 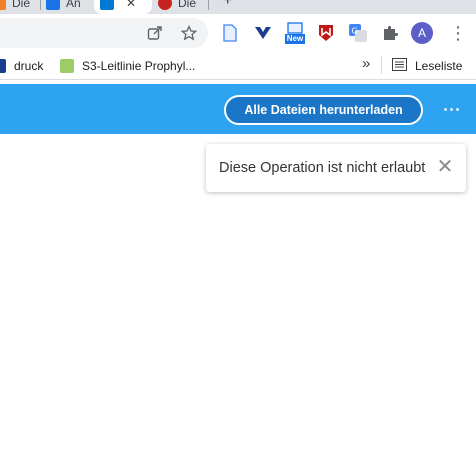 What do you see at coordinates (422, 33) in the screenshot?
I see `profile-avatar: A` at bounding box center [422, 33].